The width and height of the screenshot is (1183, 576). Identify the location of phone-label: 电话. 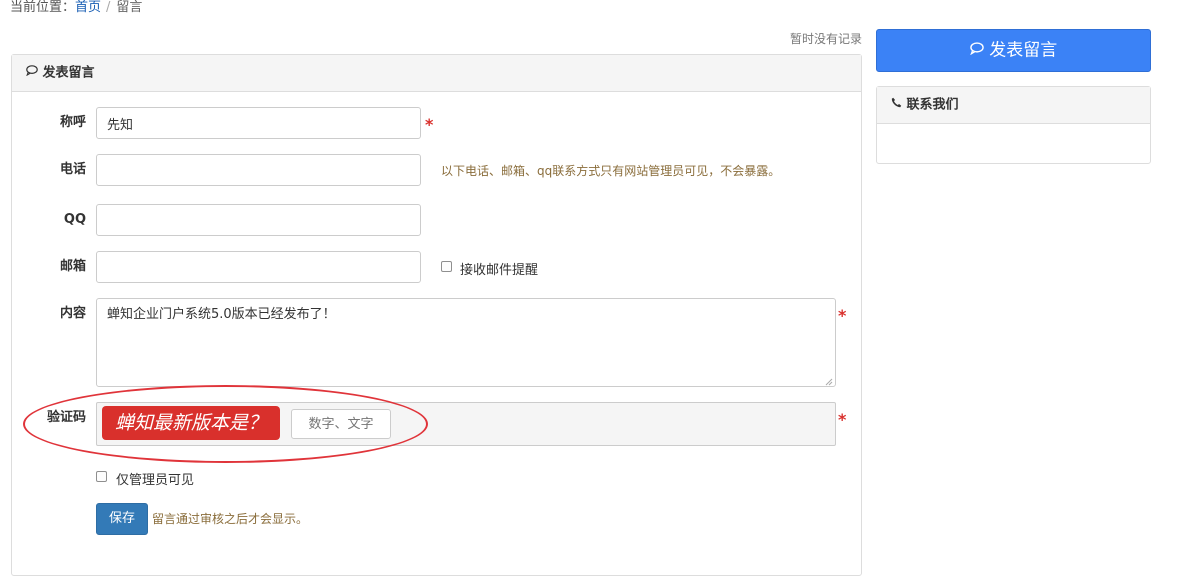
(72, 169).